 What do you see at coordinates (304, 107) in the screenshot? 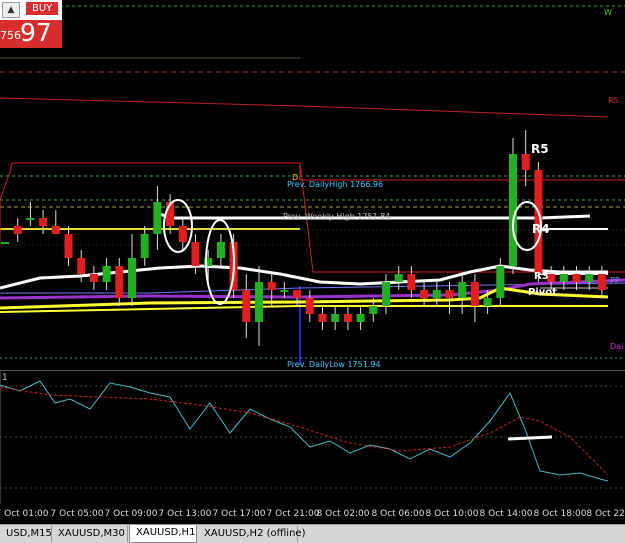
I see `r5-trend-line` at bounding box center [304, 107].